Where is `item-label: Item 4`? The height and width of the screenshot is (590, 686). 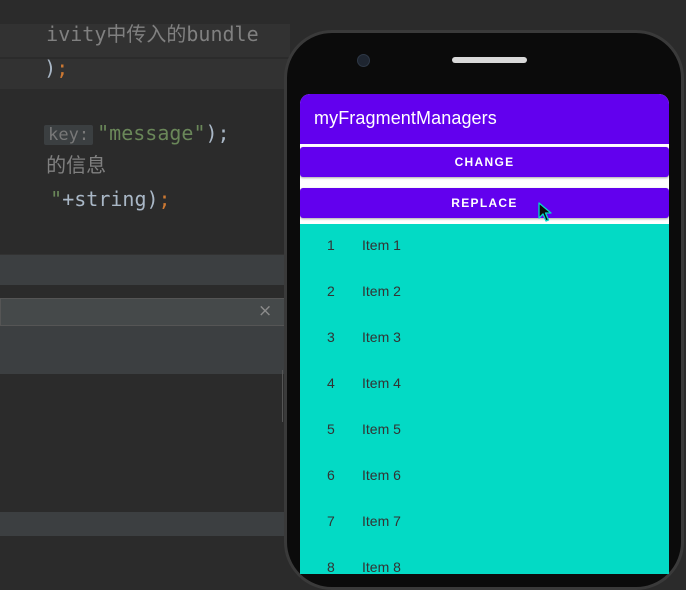
item-label: Item 4 is located at coordinates (381, 383).